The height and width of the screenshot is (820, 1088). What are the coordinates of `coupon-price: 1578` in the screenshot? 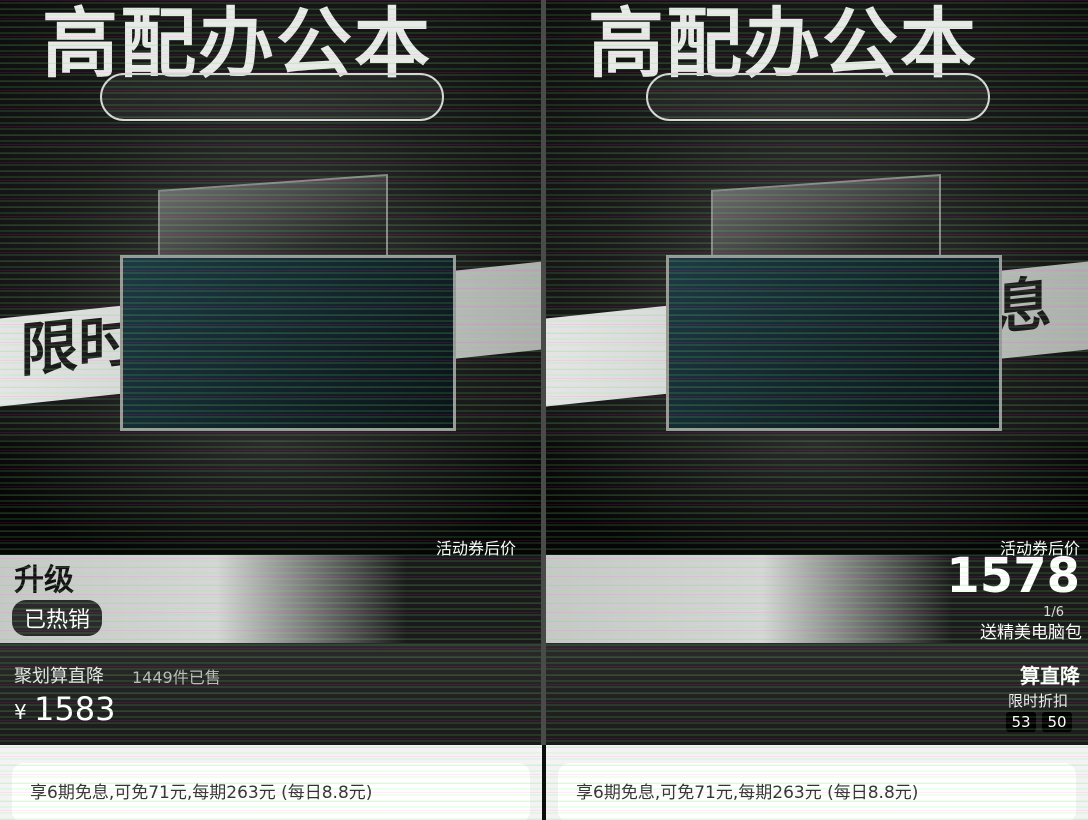 It's located at (1013, 576).